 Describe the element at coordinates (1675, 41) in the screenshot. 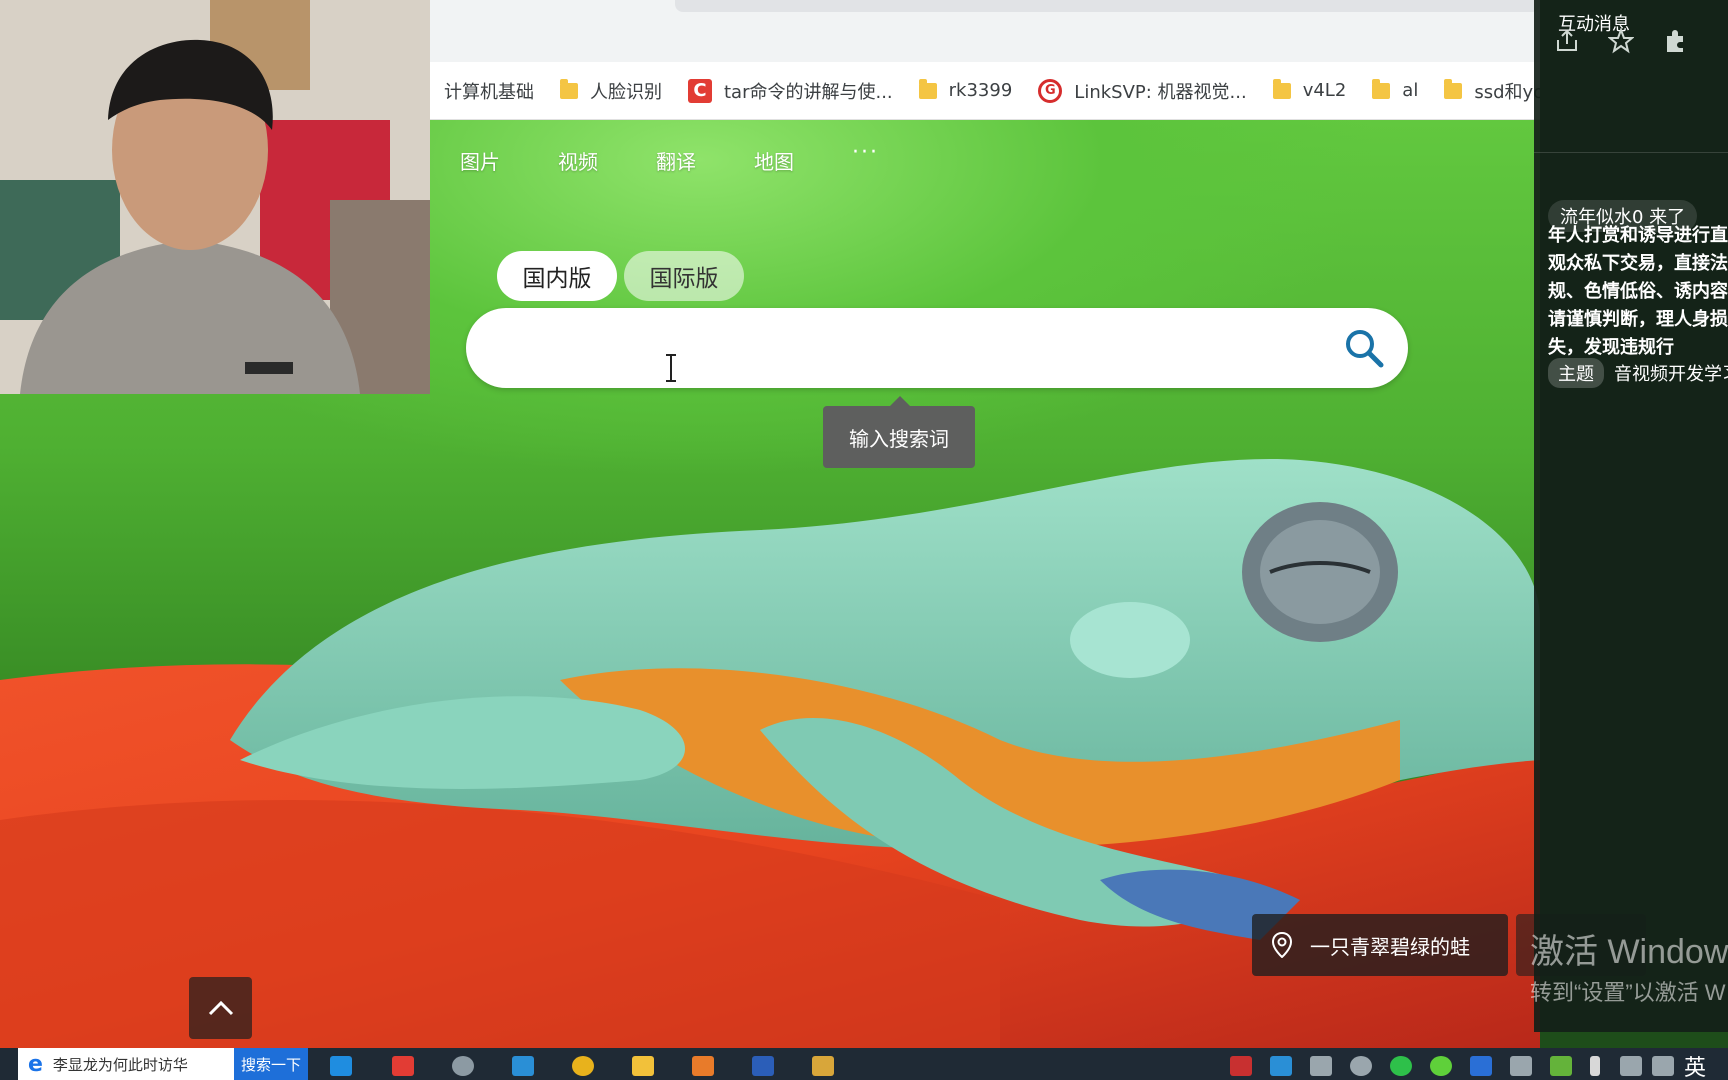

I see `extension-icon` at that location.